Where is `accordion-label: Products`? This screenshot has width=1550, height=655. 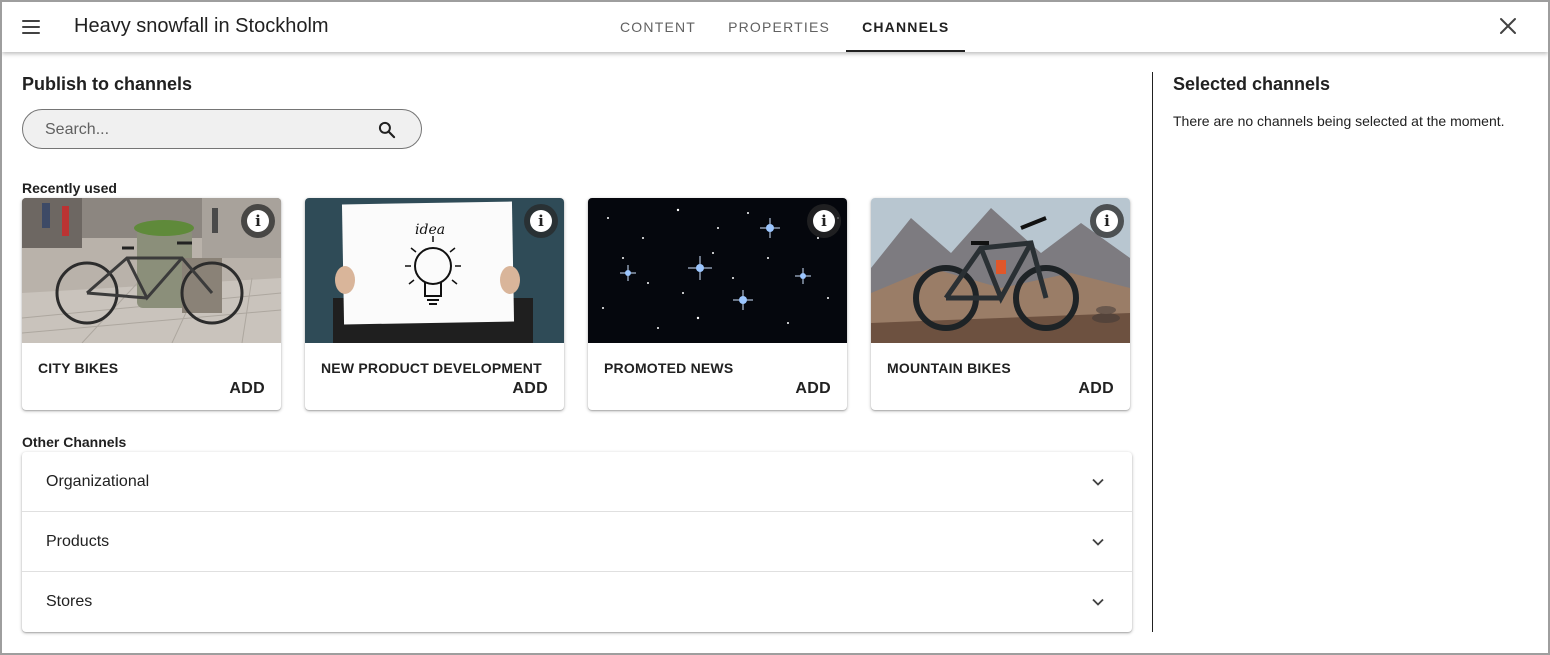
accordion-label: Products is located at coordinates (78, 541).